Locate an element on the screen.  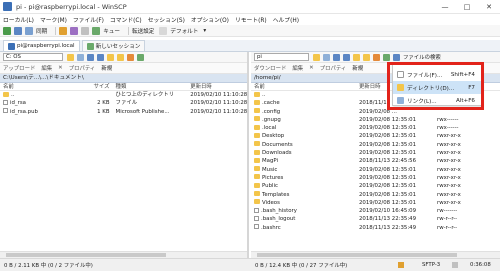
transfer-settings-icon is located at coordinates (163, 30).